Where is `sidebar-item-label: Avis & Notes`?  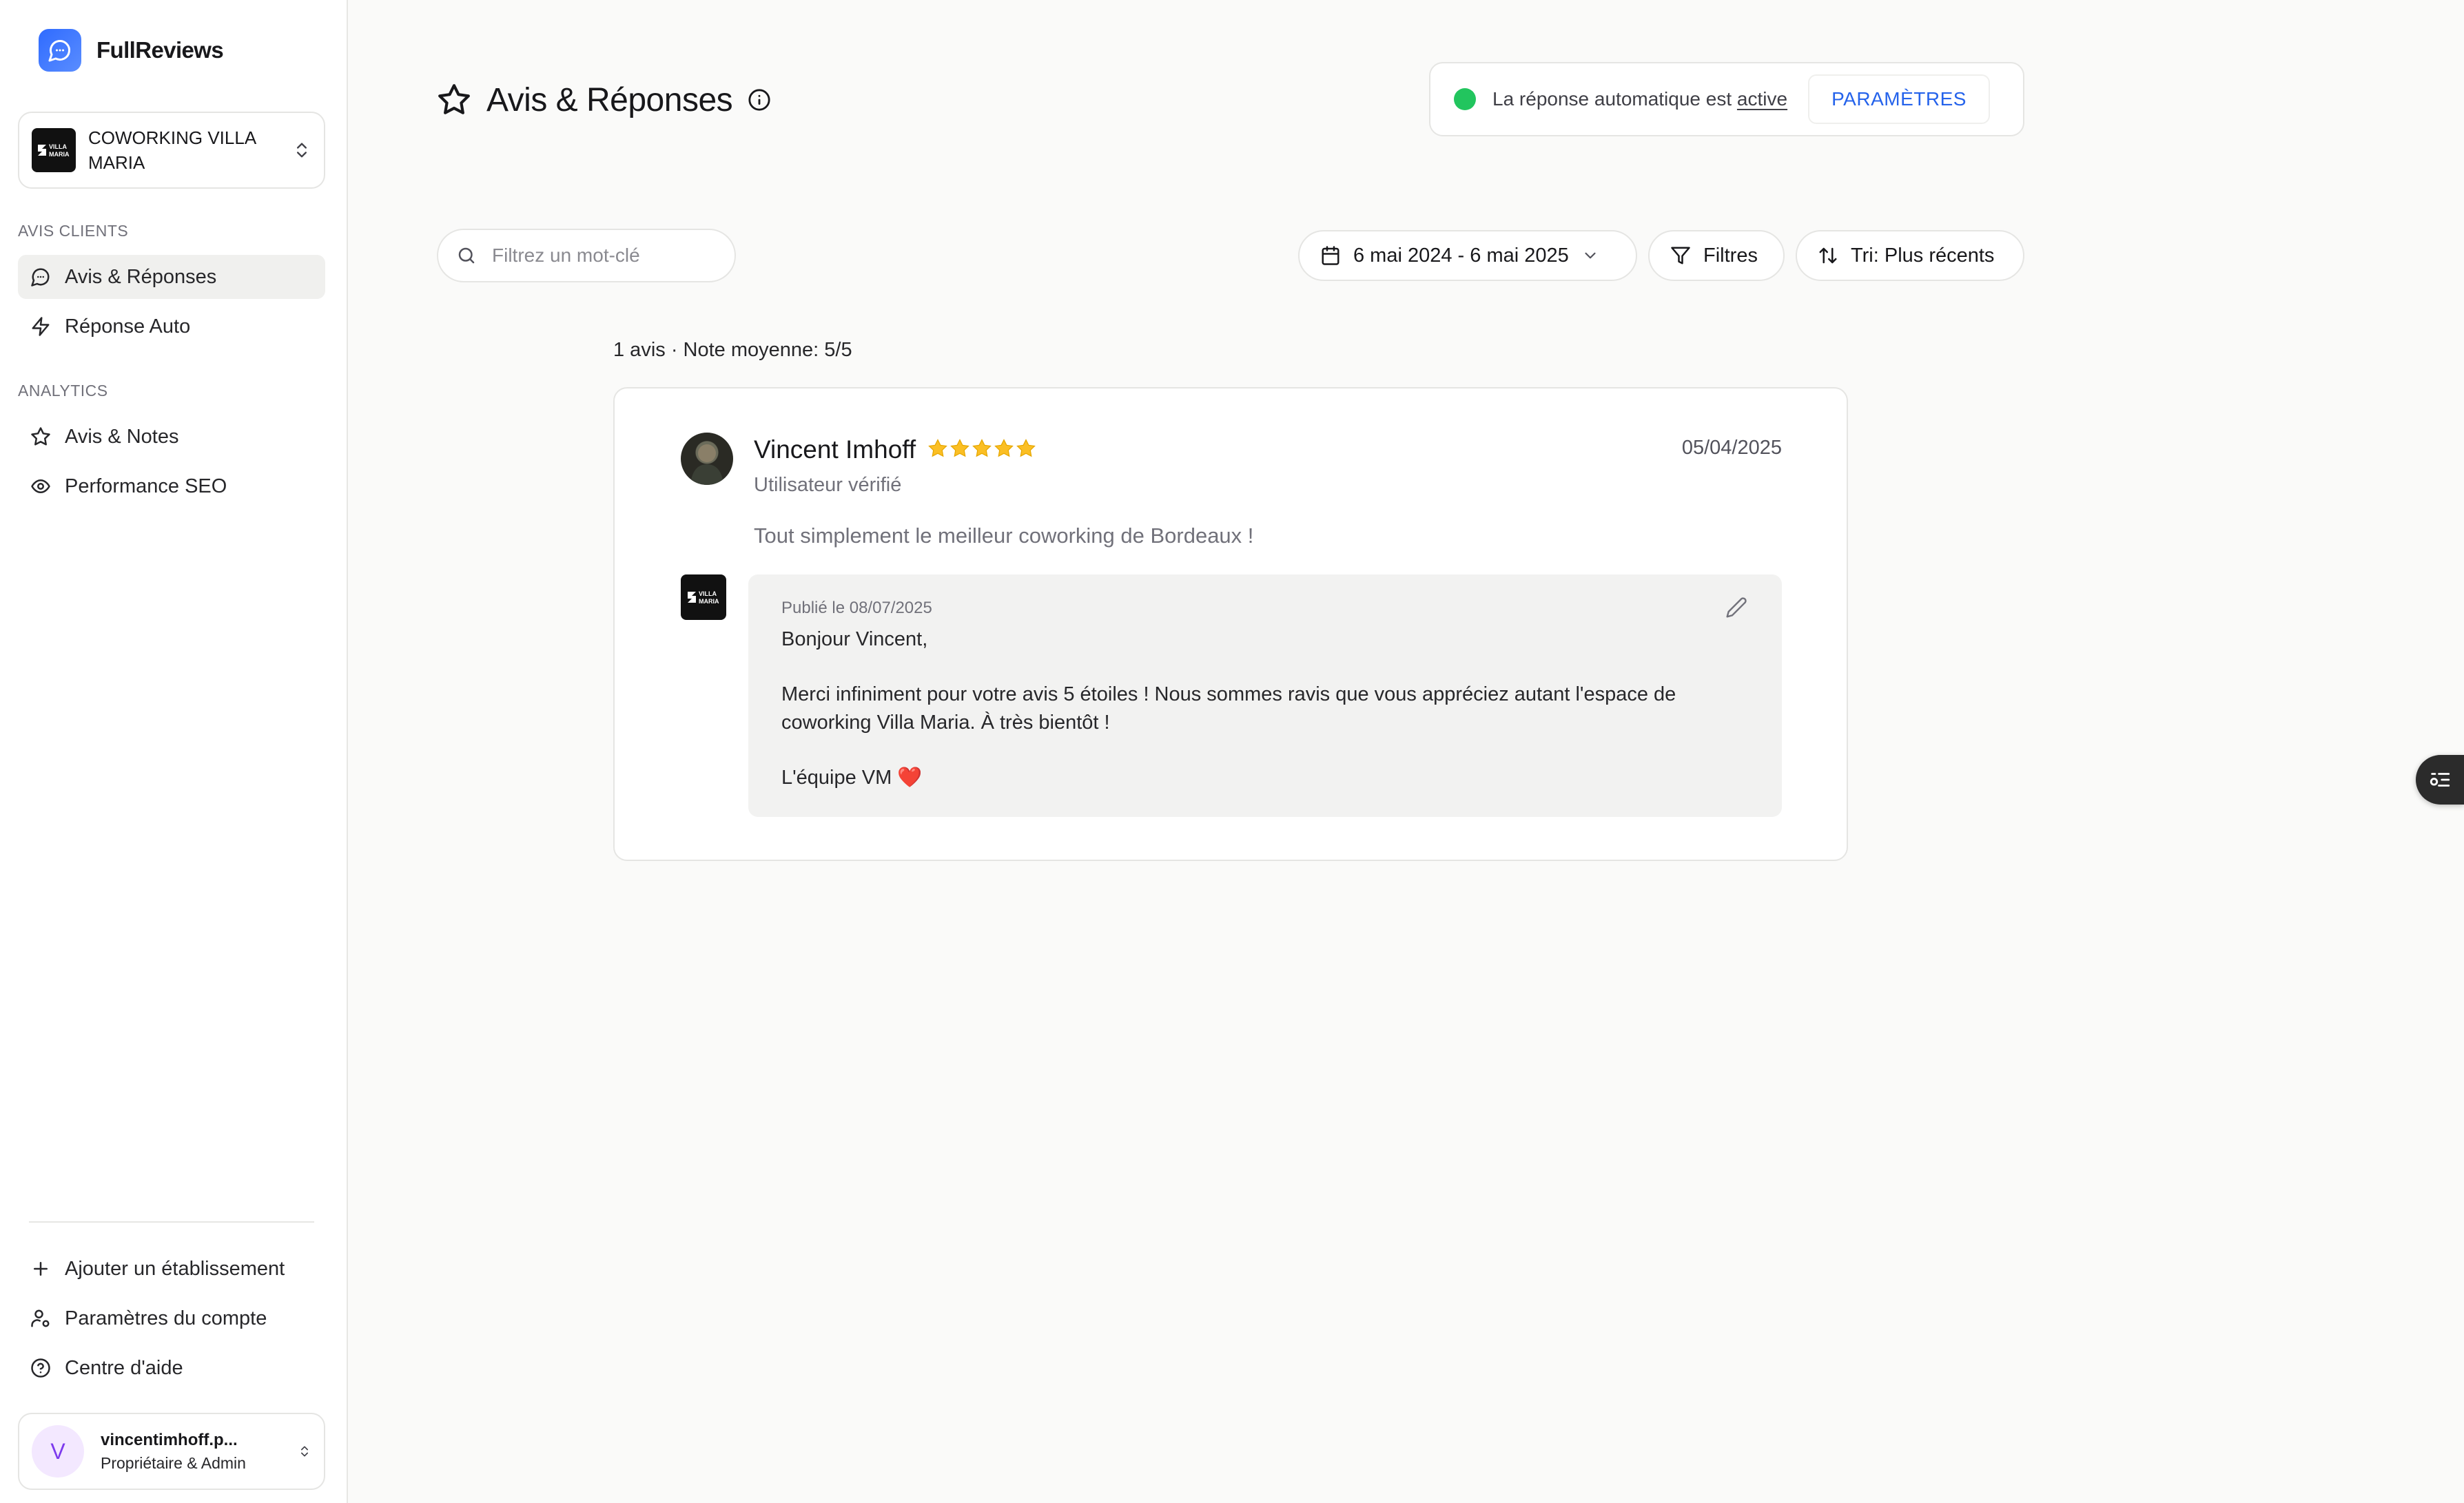 sidebar-item-label: Avis & Notes is located at coordinates (122, 437).